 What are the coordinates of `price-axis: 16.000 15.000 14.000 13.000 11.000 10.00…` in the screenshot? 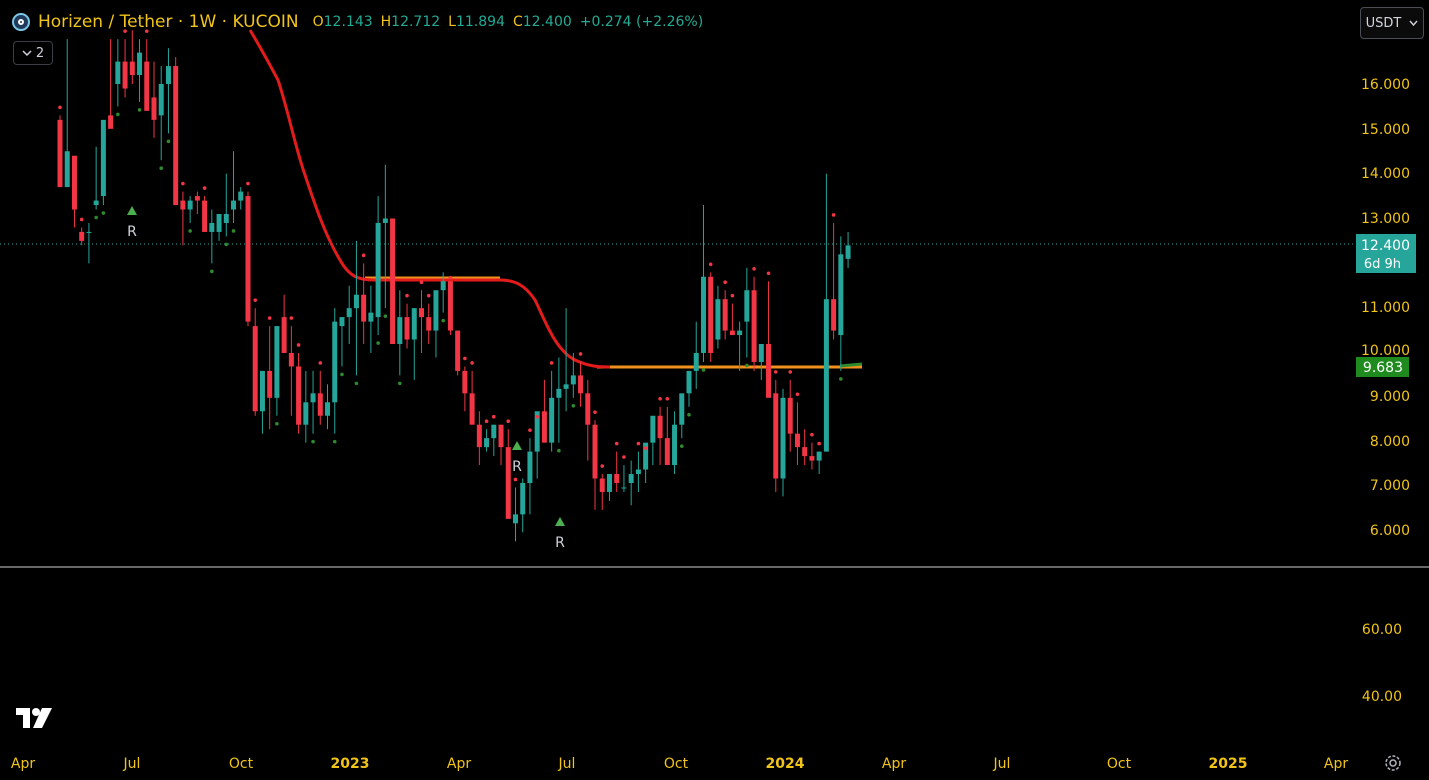 It's located at (1385, 391).